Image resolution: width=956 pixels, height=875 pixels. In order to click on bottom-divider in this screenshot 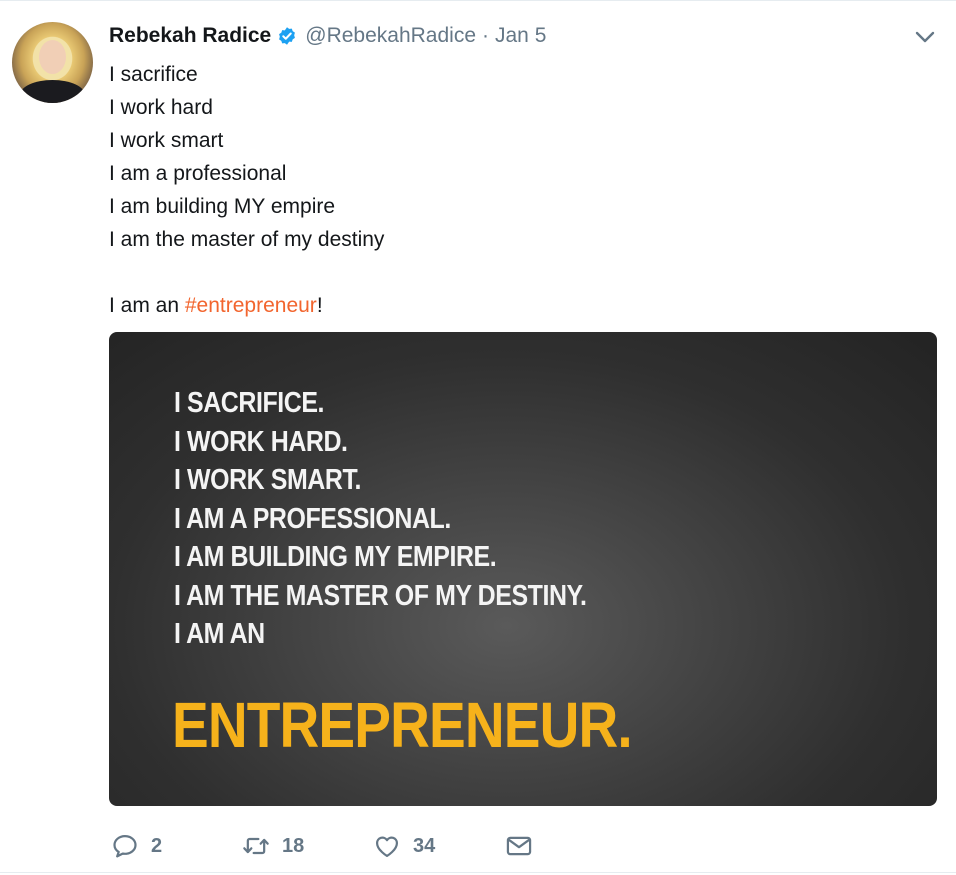, I will do `click(478, 872)`.